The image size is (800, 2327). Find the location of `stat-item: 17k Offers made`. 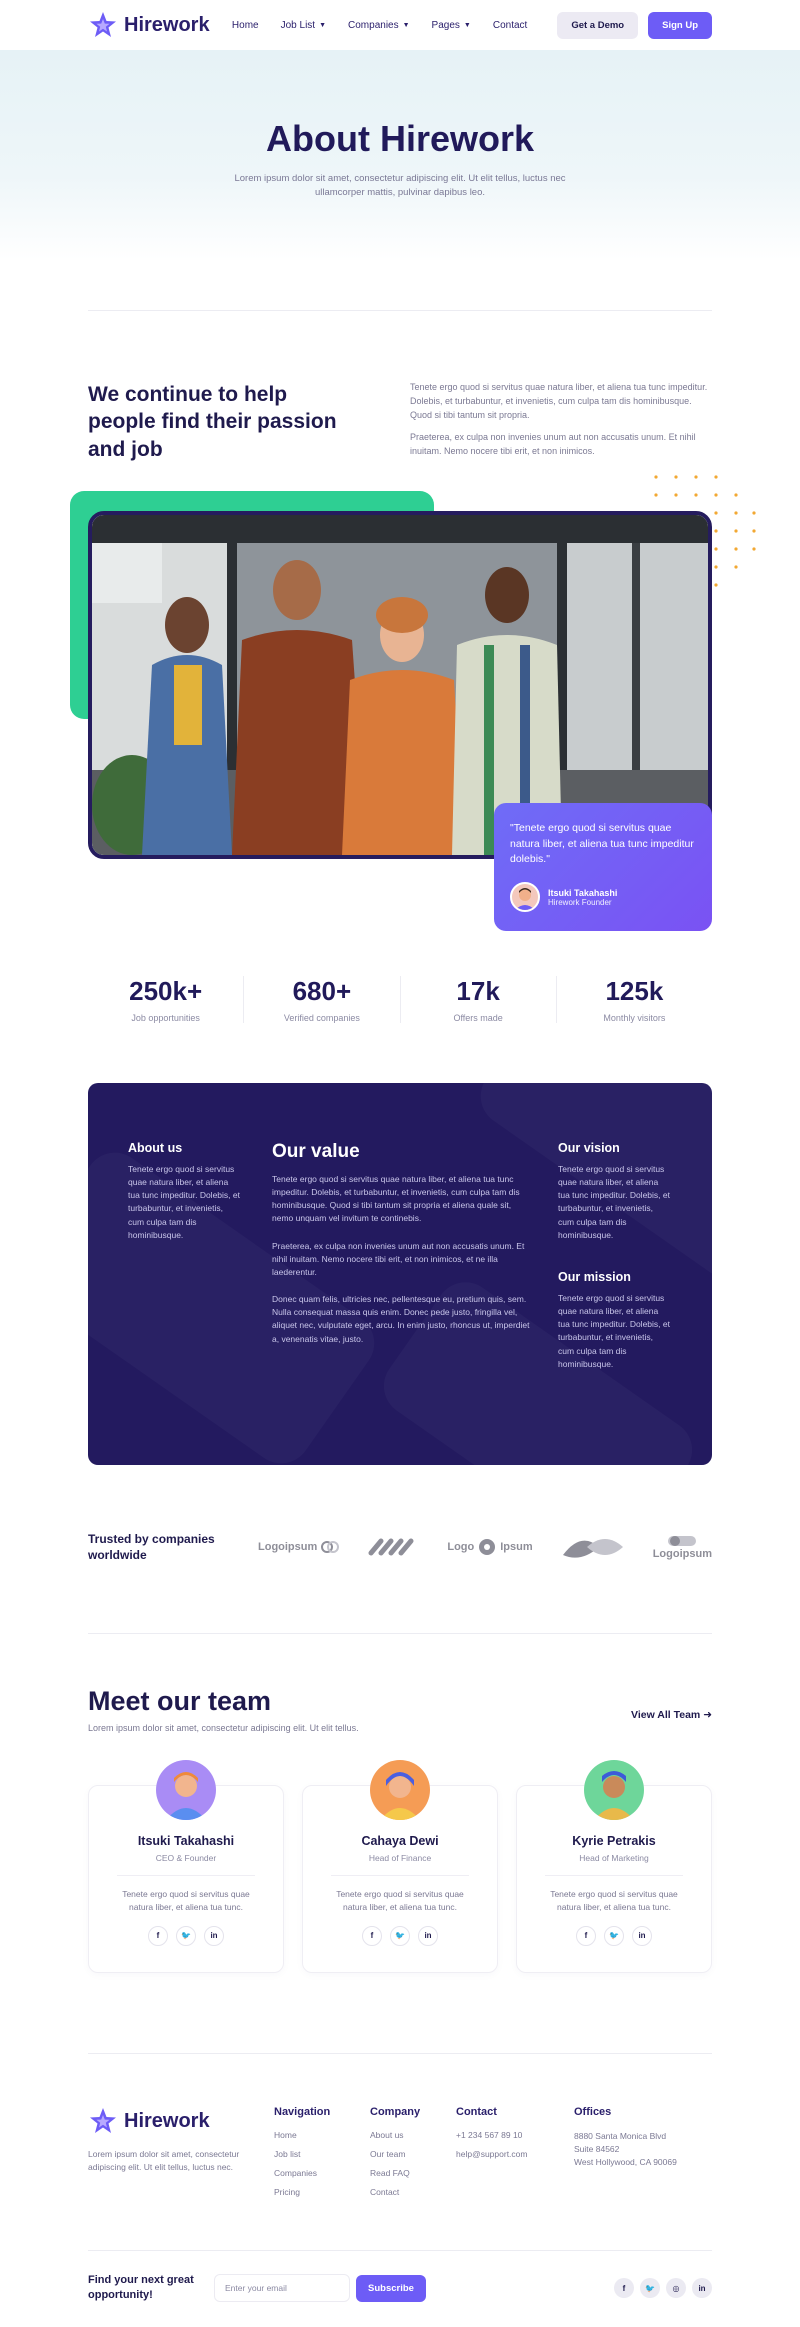

stat-item: 17k Offers made is located at coordinates (479, 999).